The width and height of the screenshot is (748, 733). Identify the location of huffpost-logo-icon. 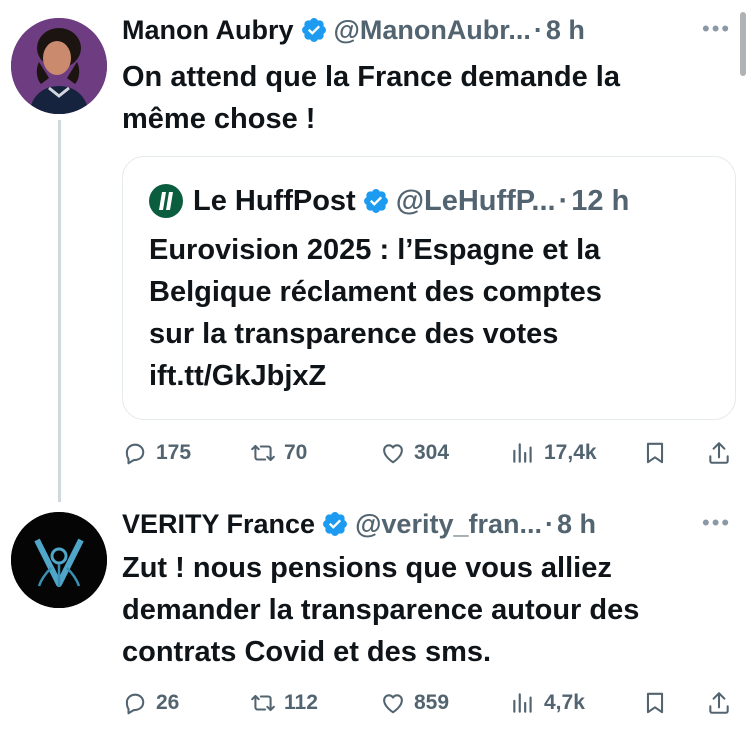
(166, 201).